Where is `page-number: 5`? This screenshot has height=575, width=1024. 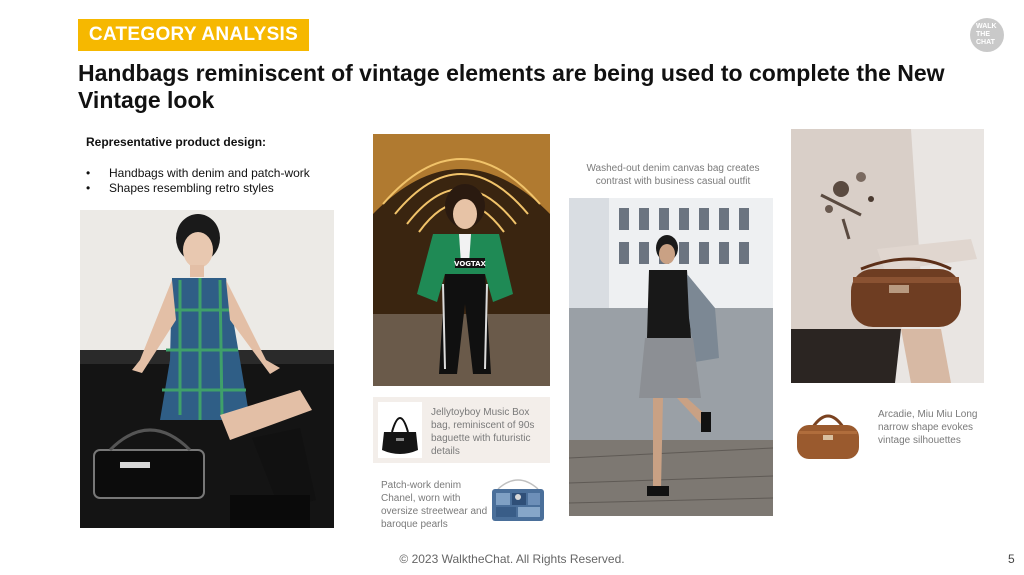
page-number: 5 is located at coordinates (1011, 559).